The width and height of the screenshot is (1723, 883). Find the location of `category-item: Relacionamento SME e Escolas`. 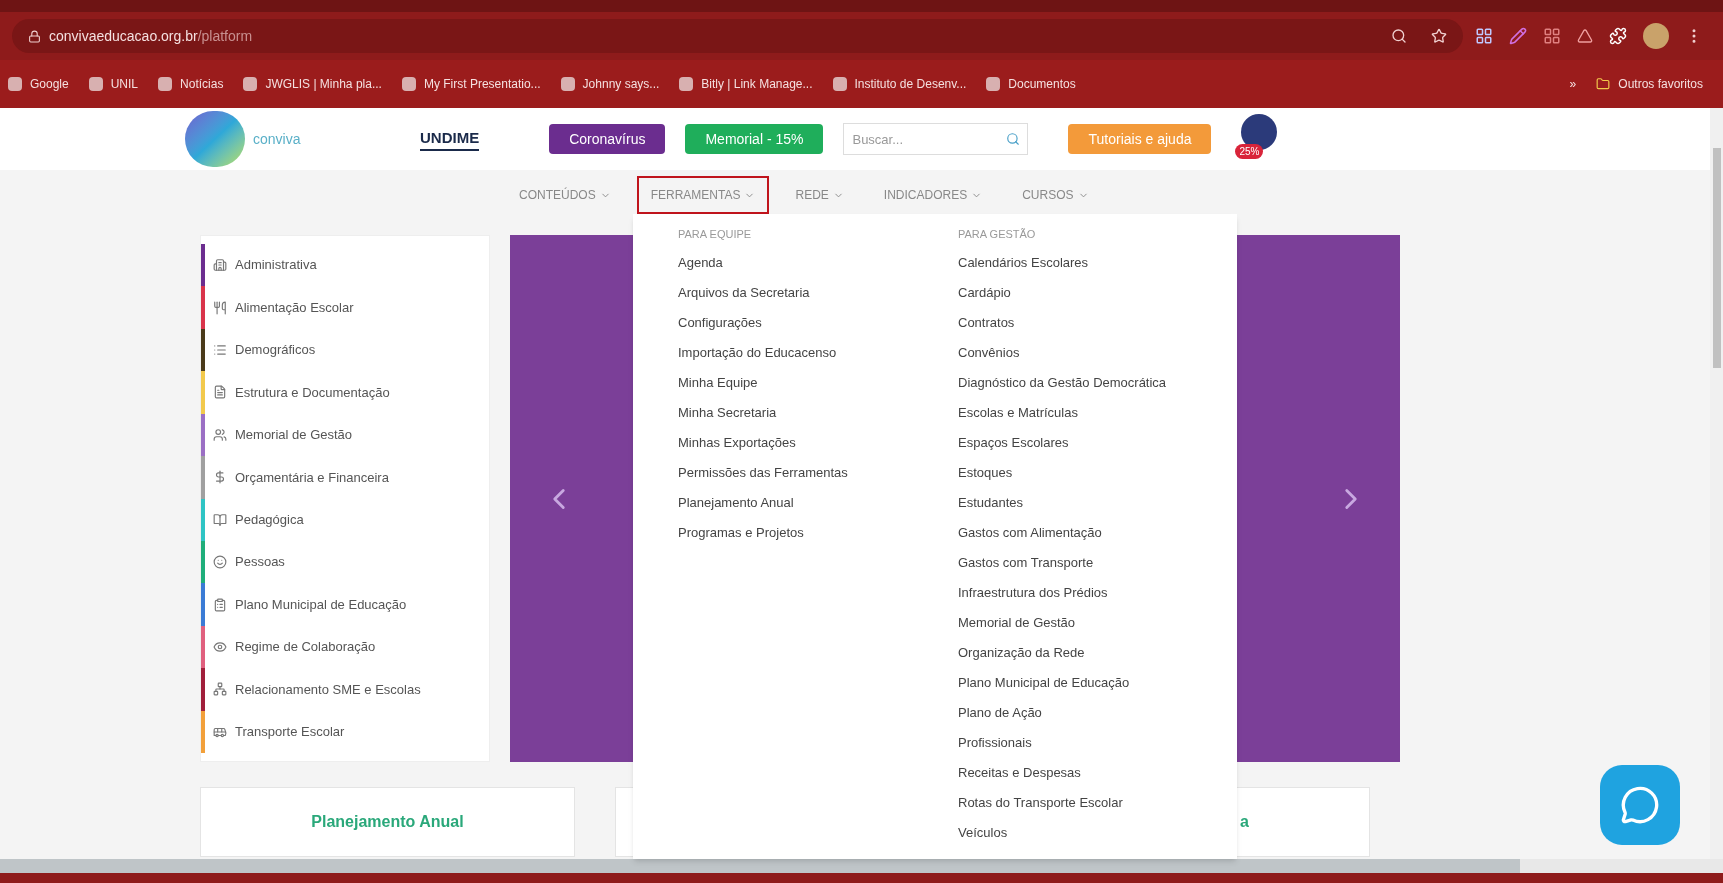

category-item: Relacionamento SME e Escolas is located at coordinates (313, 689).